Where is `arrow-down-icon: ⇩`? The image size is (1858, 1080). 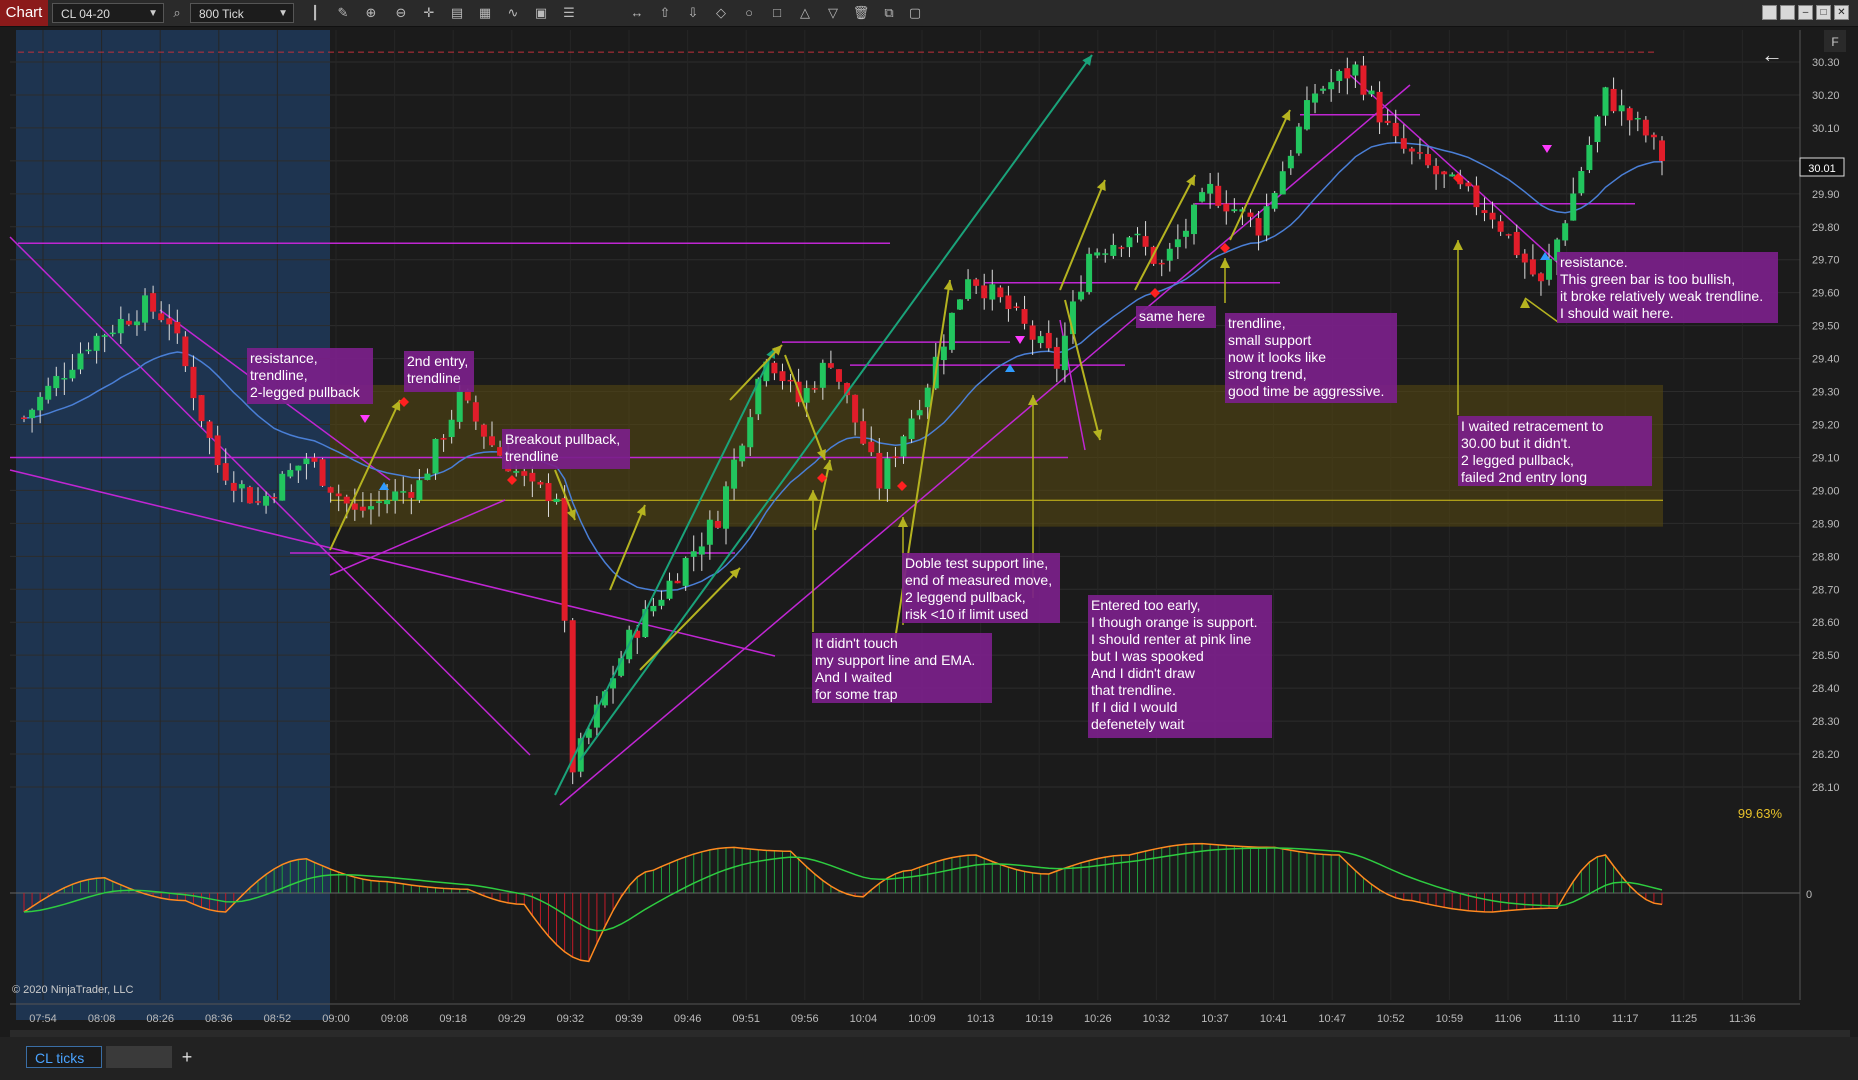 arrow-down-icon: ⇩ is located at coordinates (693, 13).